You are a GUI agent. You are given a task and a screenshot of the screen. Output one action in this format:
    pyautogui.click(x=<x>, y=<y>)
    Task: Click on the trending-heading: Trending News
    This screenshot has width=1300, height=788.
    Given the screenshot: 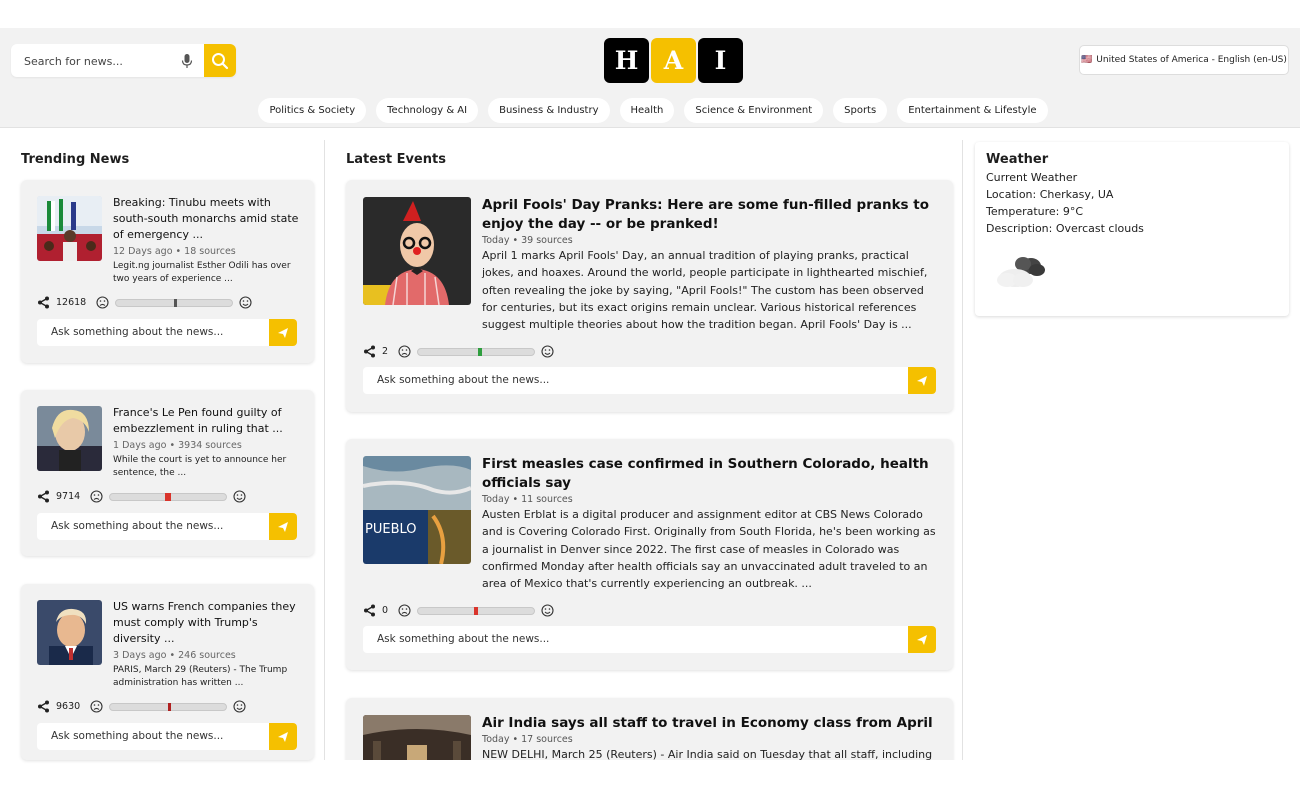 What is the action you would take?
    pyautogui.click(x=75, y=159)
    